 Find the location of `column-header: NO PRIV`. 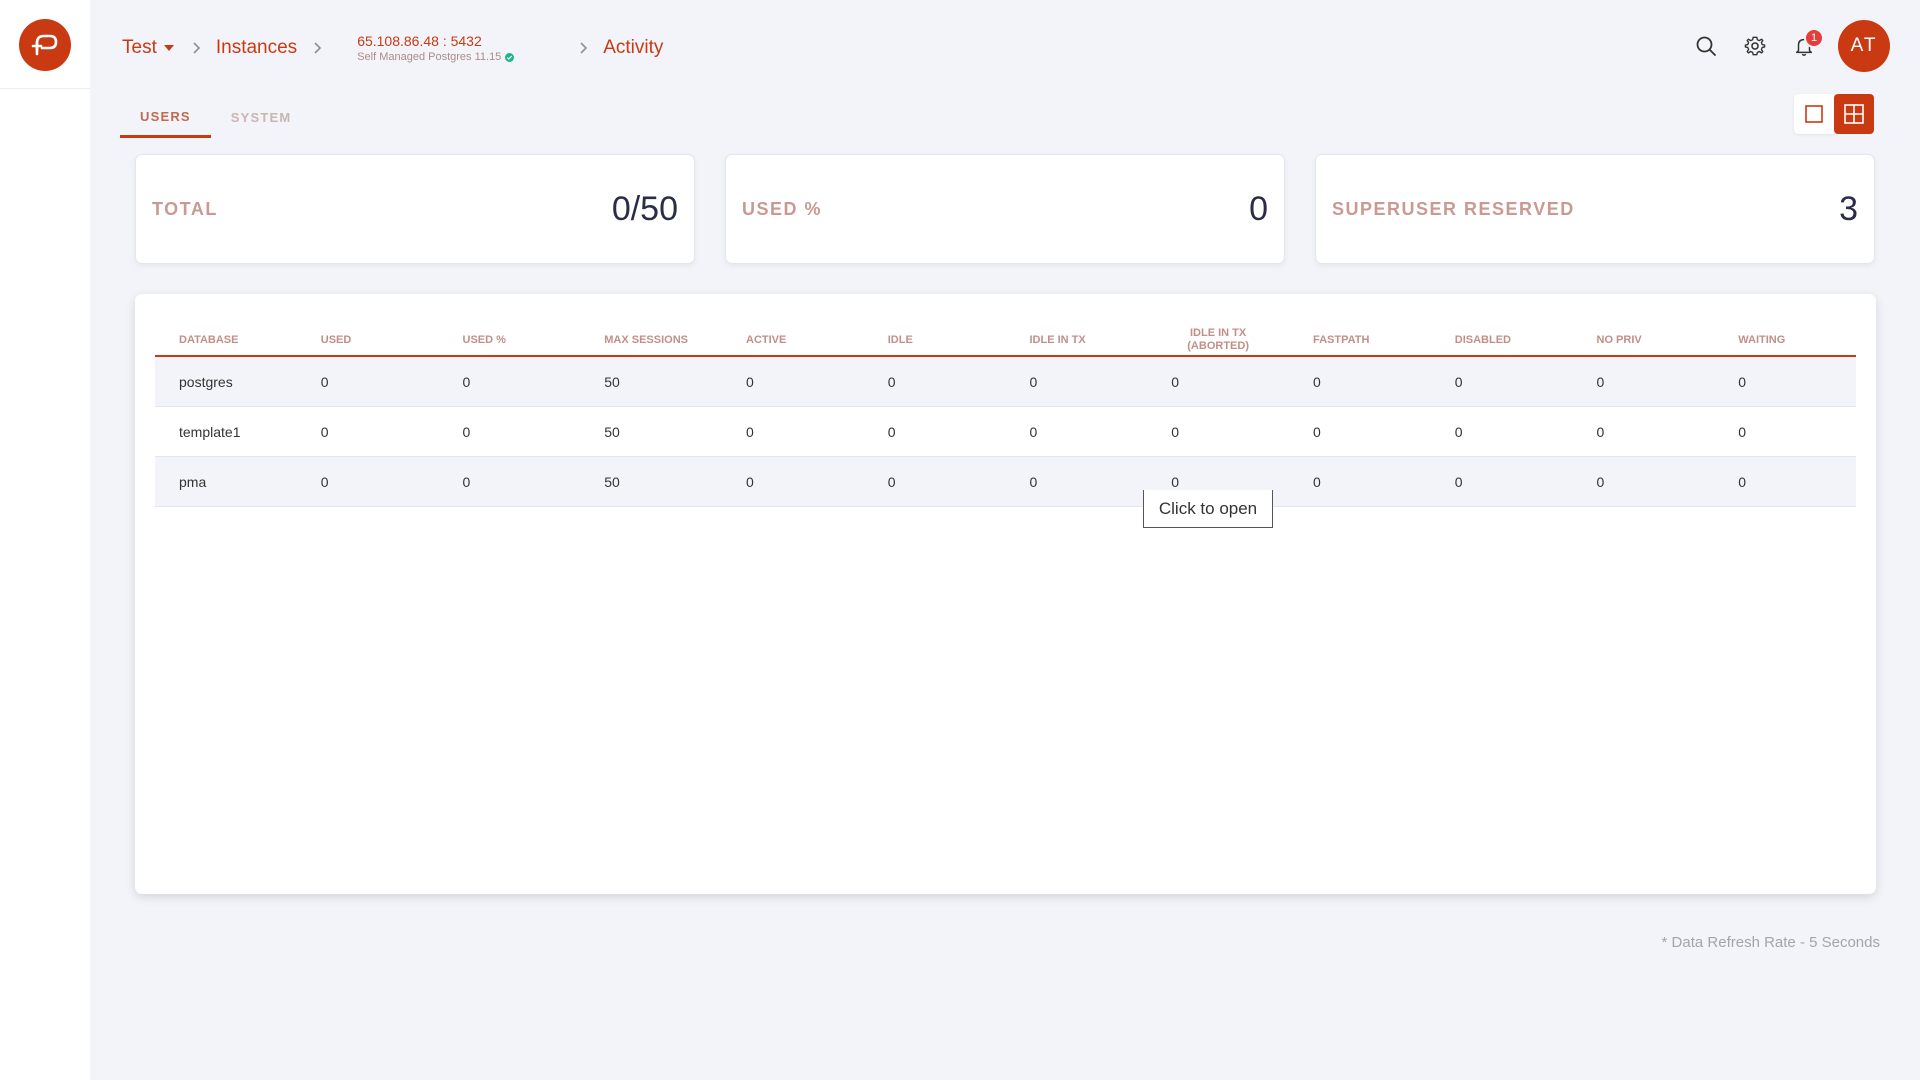

column-header: NO PRIV is located at coordinates (1619, 339).